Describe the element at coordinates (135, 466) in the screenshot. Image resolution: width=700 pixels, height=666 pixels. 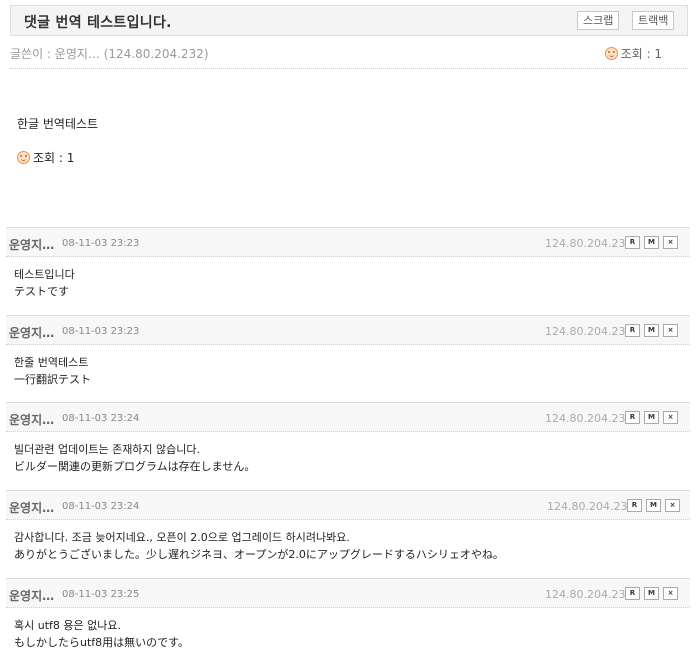
I see `comment-line-ja: ビルダー関連の更新プログラムは存在しません。` at that location.